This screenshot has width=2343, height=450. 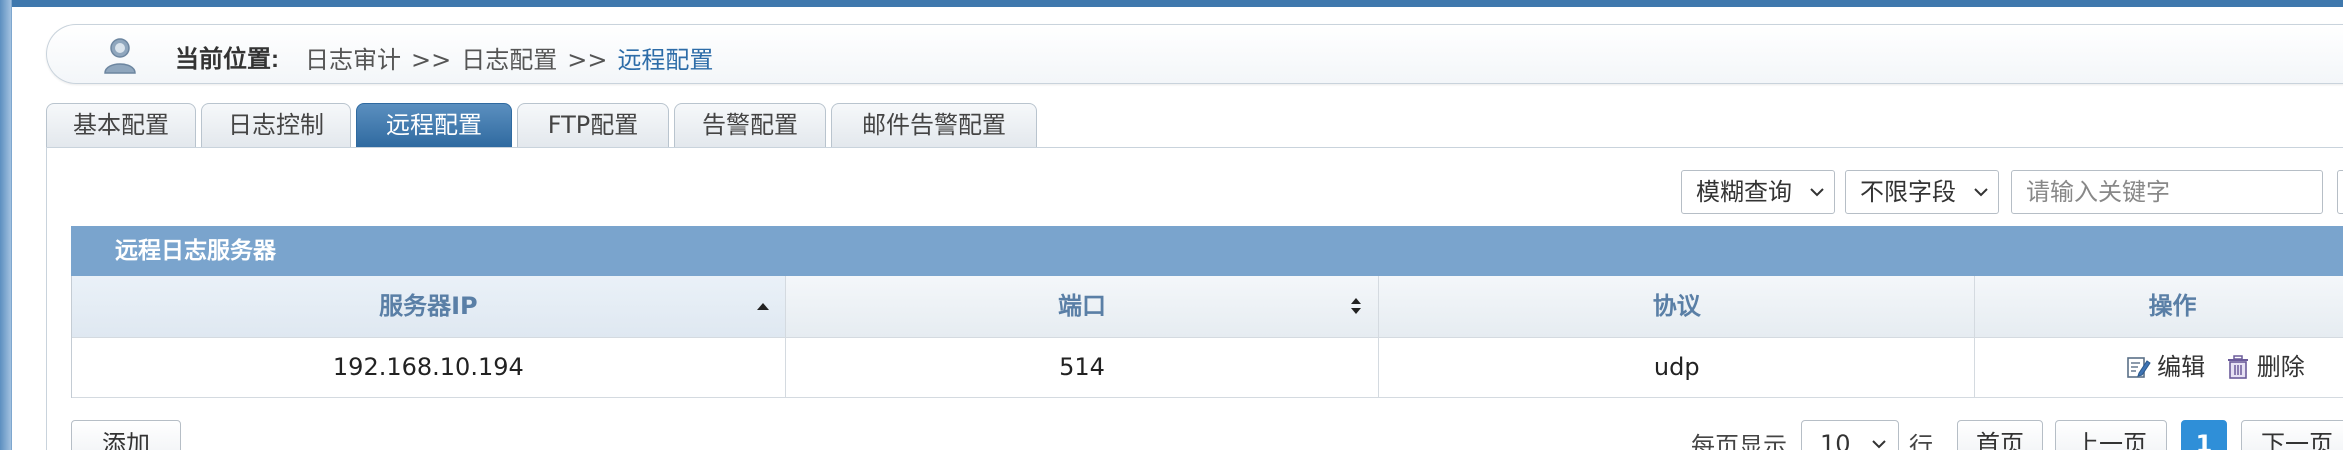 I want to click on breadcrumb-item-log-config: 日志配置, so click(x=509, y=60).